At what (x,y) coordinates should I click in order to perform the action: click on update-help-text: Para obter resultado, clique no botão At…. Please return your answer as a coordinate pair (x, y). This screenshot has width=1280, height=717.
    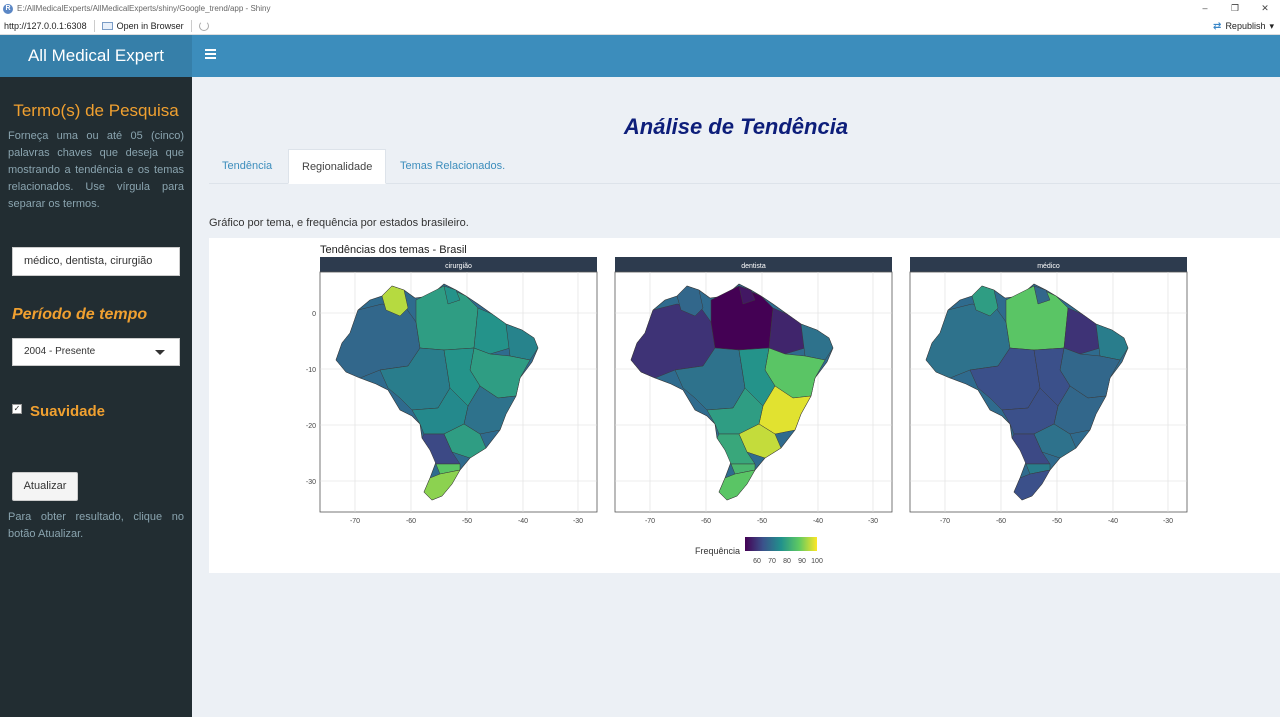
    Looking at the image, I should click on (96, 525).